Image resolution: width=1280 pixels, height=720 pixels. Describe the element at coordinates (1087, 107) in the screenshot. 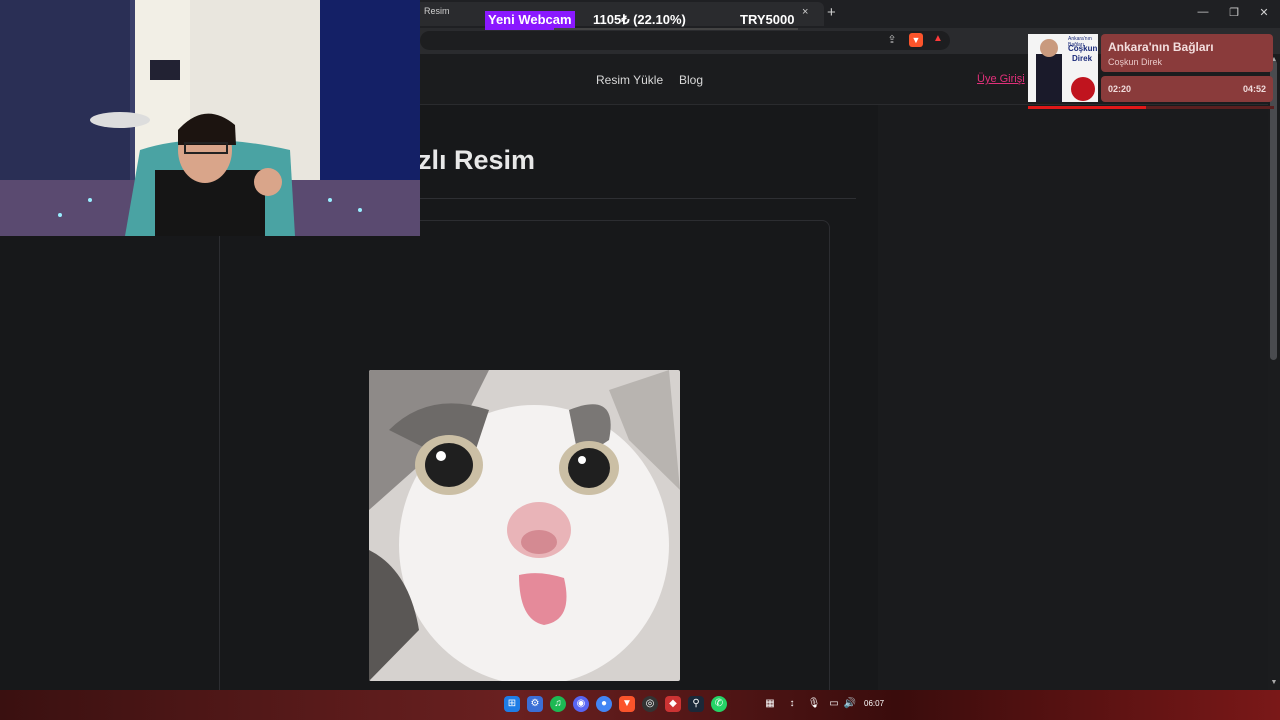

I see `song-progress-fill` at that location.